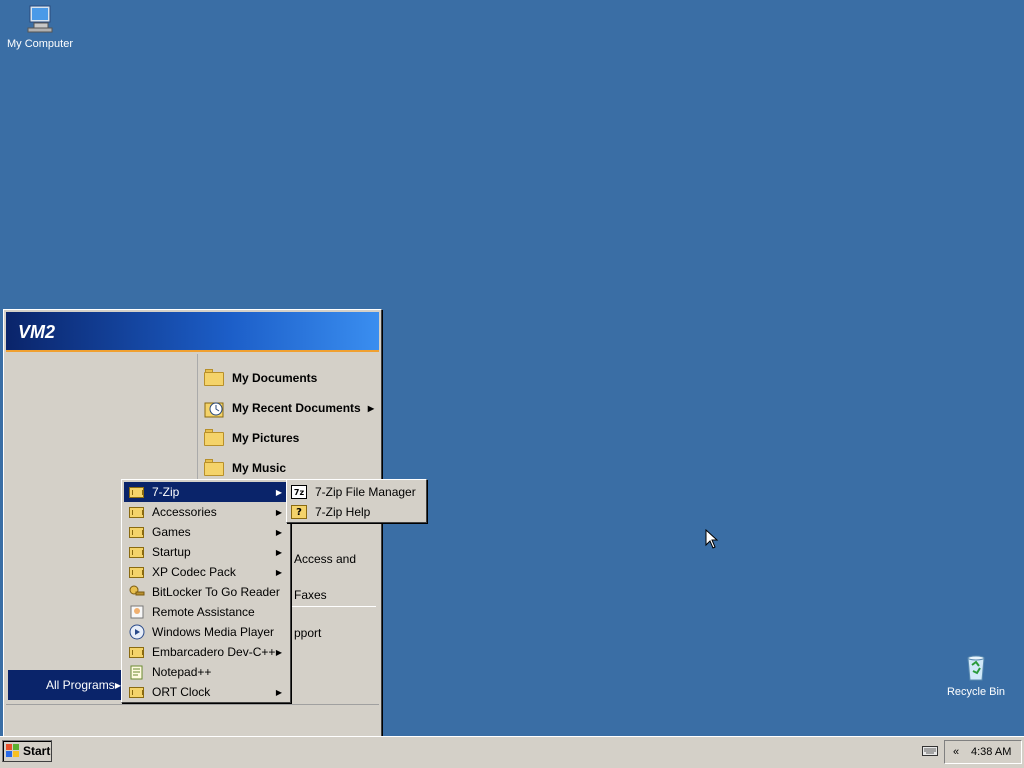 The height and width of the screenshot is (768, 1024). Describe the element at coordinates (930, 751) in the screenshot. I see `keyboard-icon` at that location.